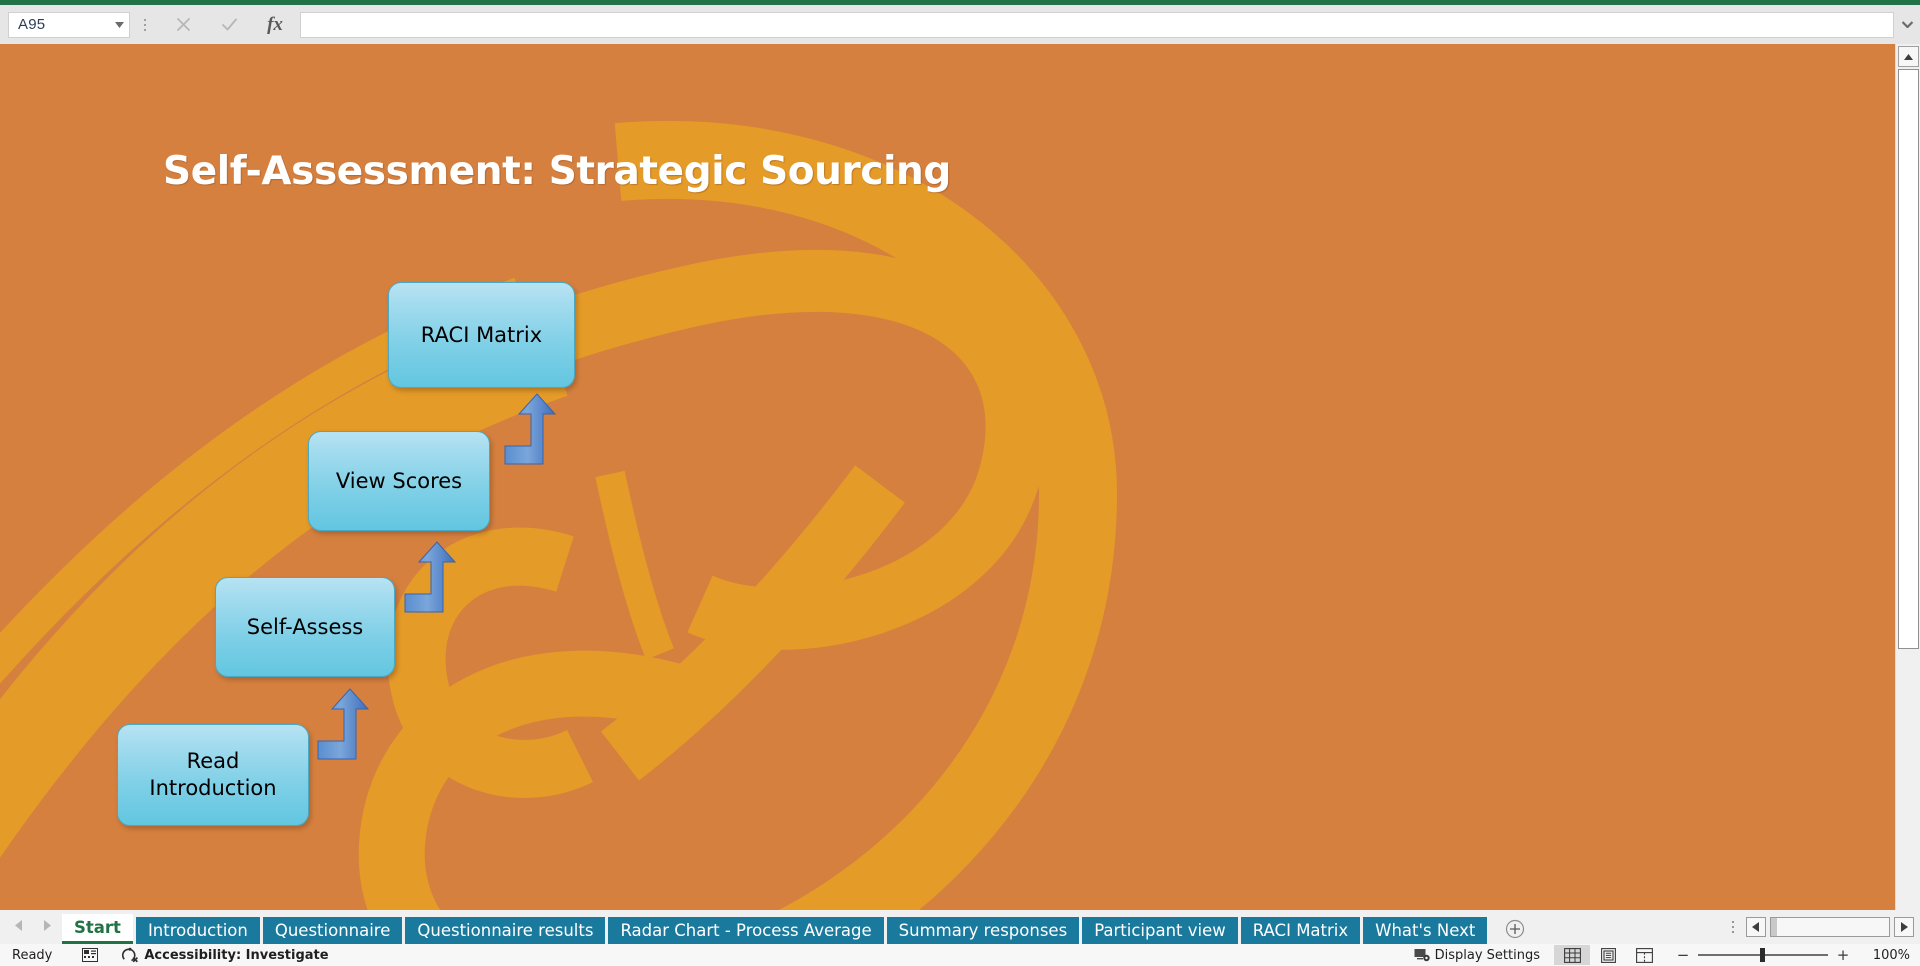  I want to click on zoom-slider, so click(1763, 955).